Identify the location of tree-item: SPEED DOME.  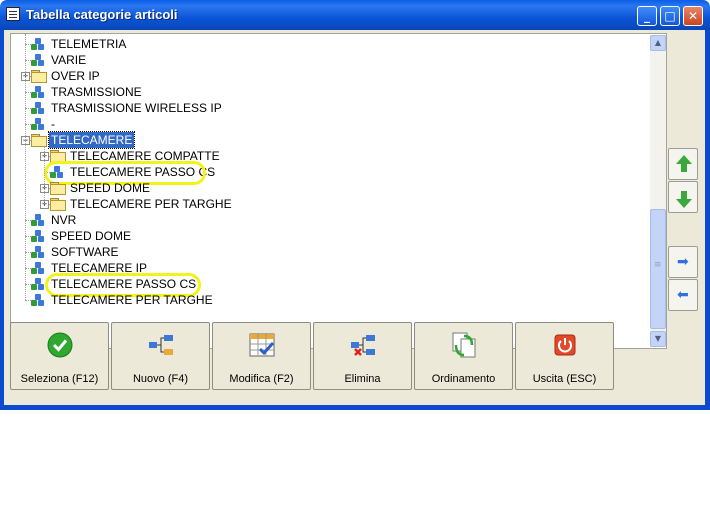
(326, 236).